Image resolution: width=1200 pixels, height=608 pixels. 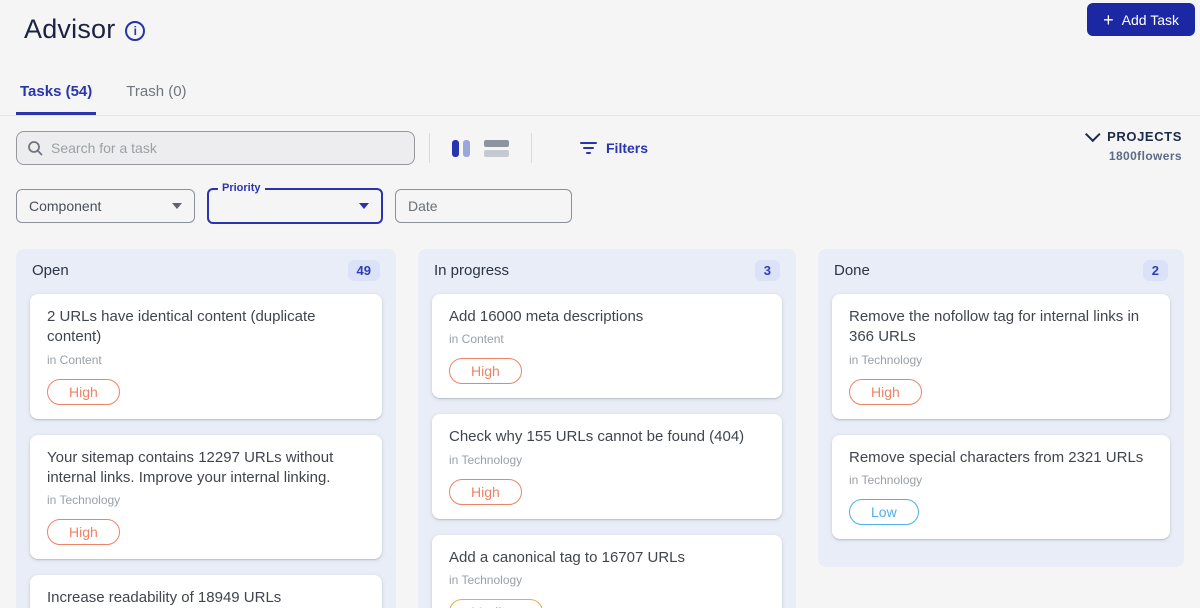 I want to click on priority-select-label: Priority, so click(x=241, y=188).